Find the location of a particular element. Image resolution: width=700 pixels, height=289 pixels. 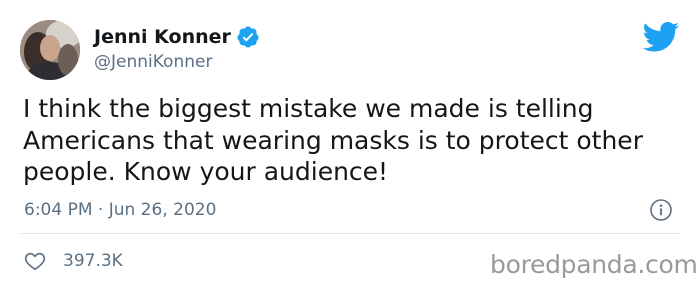

author-handle: @JenniKonner is located at coordinates (153, 62).